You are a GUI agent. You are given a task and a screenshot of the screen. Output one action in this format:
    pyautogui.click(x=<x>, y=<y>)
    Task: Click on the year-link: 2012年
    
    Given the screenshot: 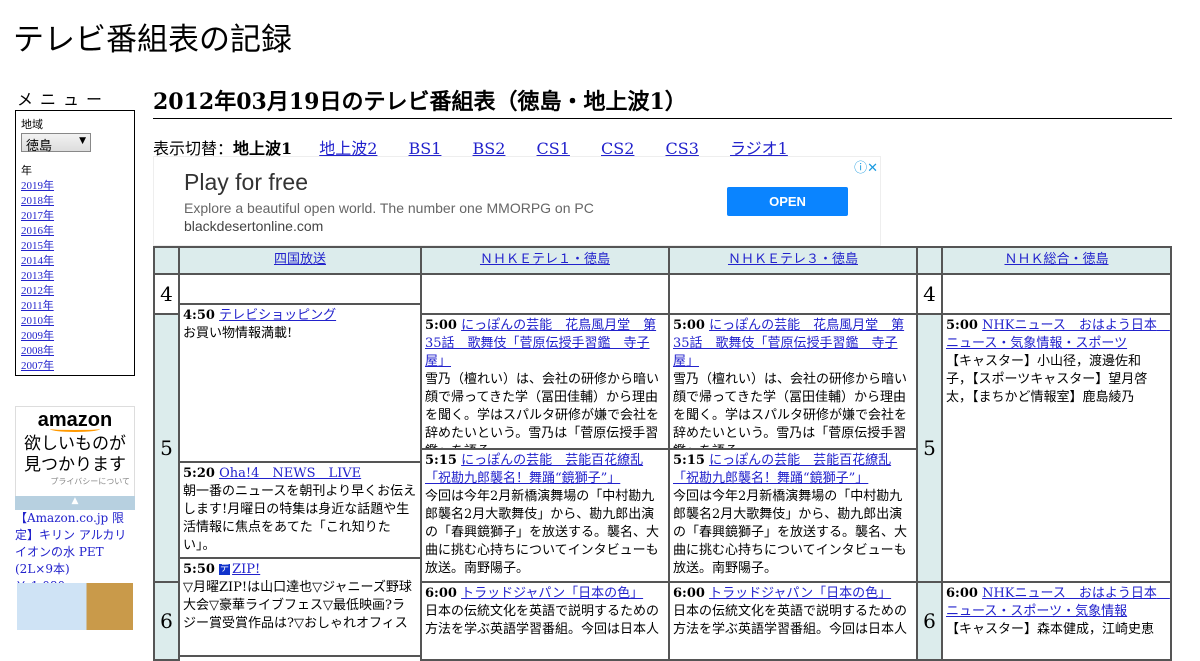 What is the action you would take?
    pyautogui.click(x=75, y=291)
    